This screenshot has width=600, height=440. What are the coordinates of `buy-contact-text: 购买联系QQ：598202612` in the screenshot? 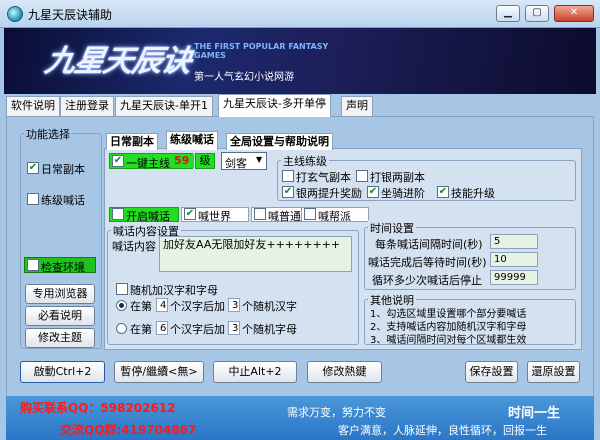 It's located at (98, 408).